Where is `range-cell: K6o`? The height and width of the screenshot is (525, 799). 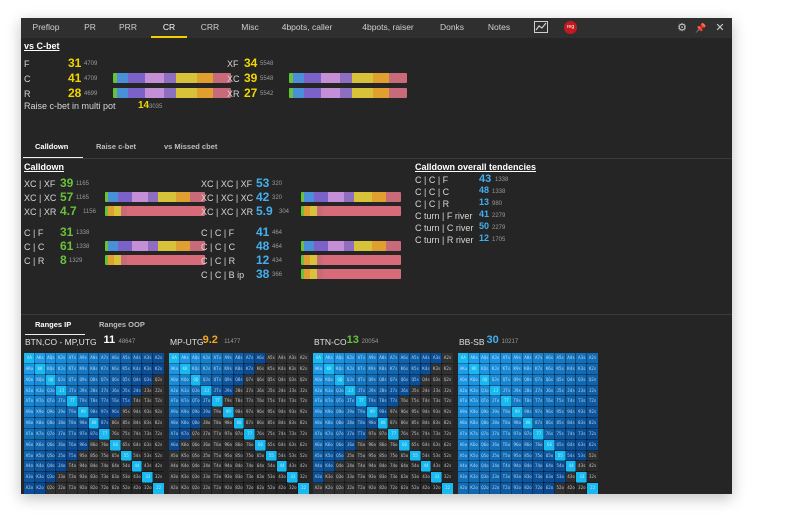
range-cell: K6o is located at coordinates (474, 445).